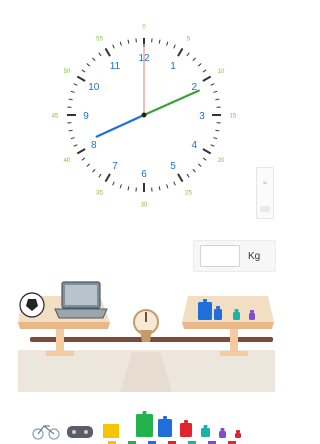 The width and height of the screenshot is (320, 444). Describe the element at coordinates (94, 145) in the screenshot. I see `hour-number: 8` at that location.